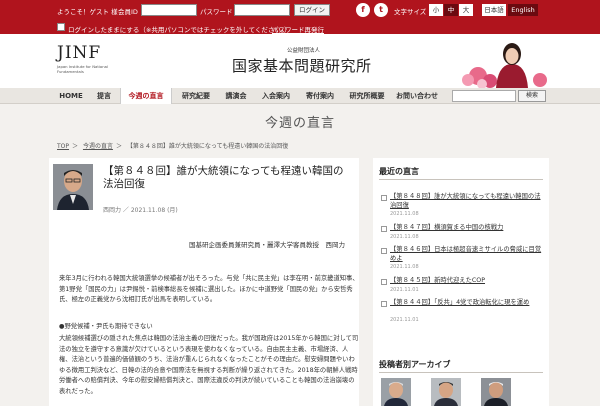 The image size is (600, 406). Describe the element at coordinates (466, 281) in the screenshot. I see `recent-item-title: 【第８４５回】新時代迎えたCOP` at that location.